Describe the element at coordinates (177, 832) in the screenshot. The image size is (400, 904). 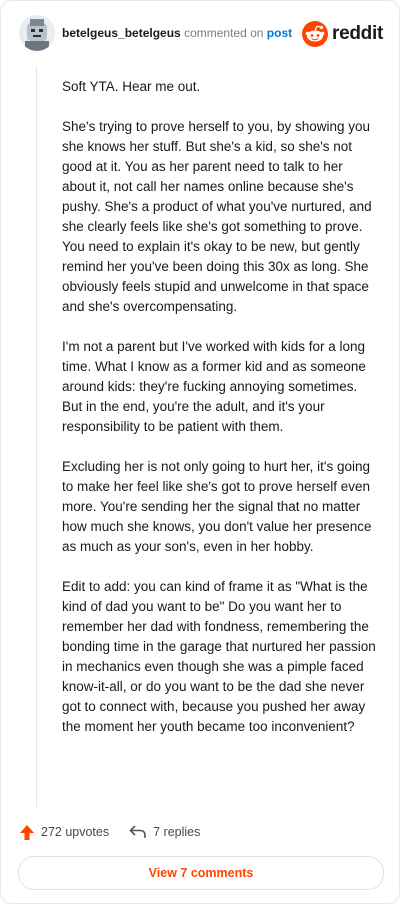
I see `reply-count: 7 replies` at that location.